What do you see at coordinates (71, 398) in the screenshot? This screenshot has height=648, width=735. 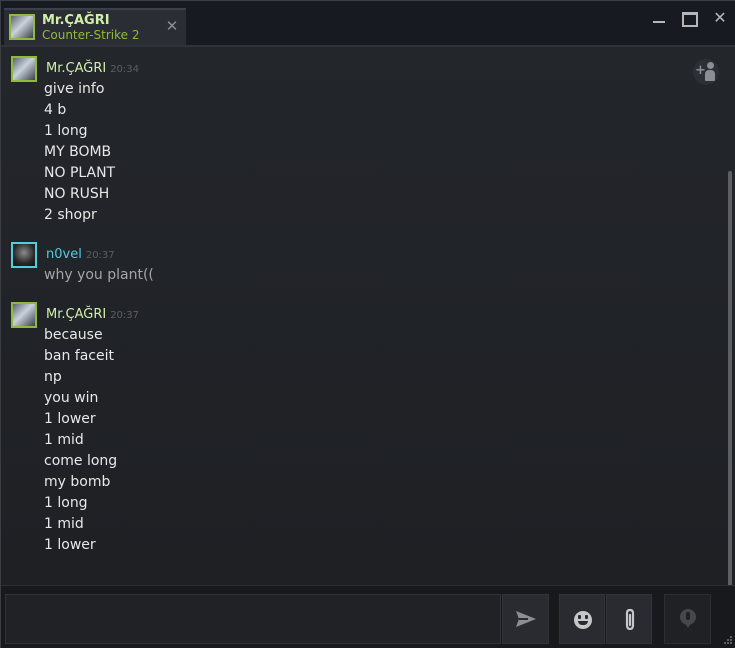 I see `message-line: you win` at bounding box center [71, 398].